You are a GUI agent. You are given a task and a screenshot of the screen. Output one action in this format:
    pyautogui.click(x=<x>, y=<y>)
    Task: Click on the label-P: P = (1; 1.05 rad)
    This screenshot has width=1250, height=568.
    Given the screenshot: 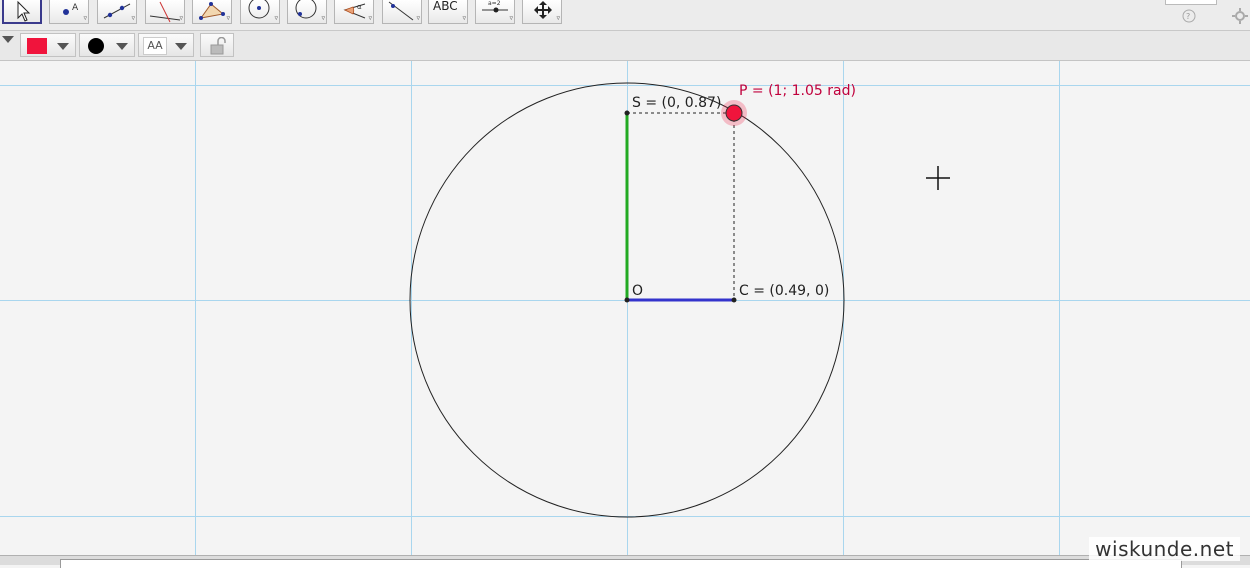 What is the action you would take?
    pyautogui.click(x=797, y=91)
    